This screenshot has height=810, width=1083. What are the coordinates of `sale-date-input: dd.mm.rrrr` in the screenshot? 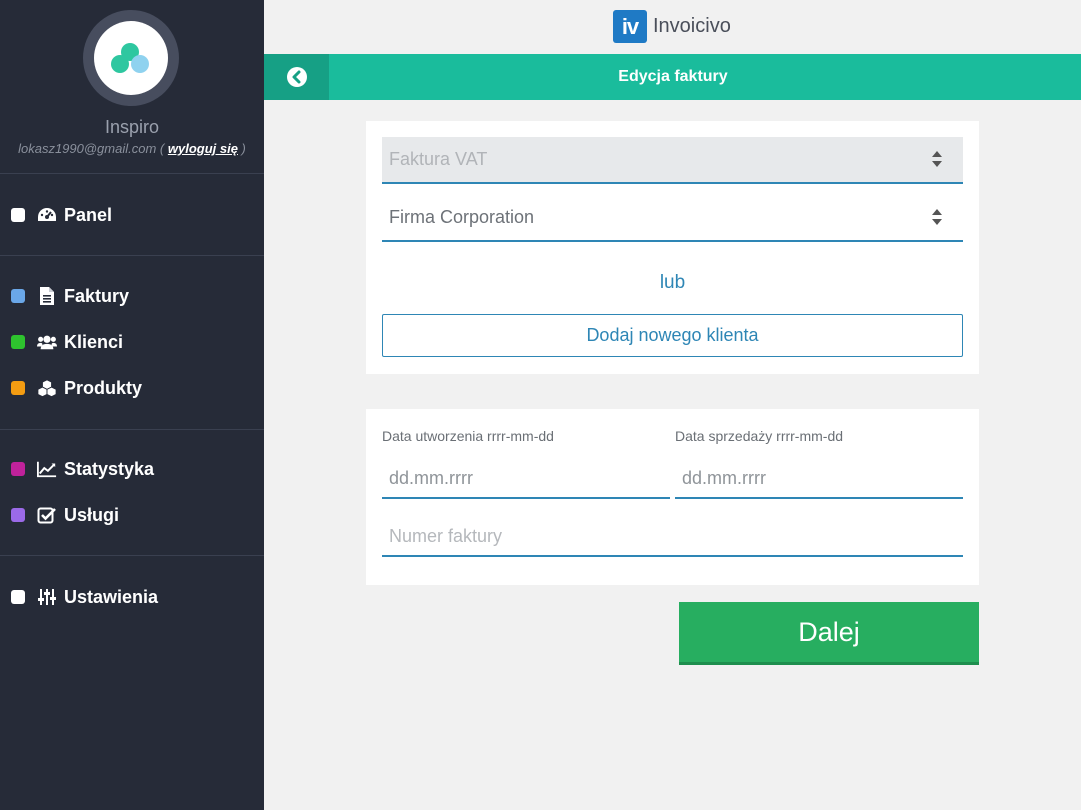 It's located at (819, 479).